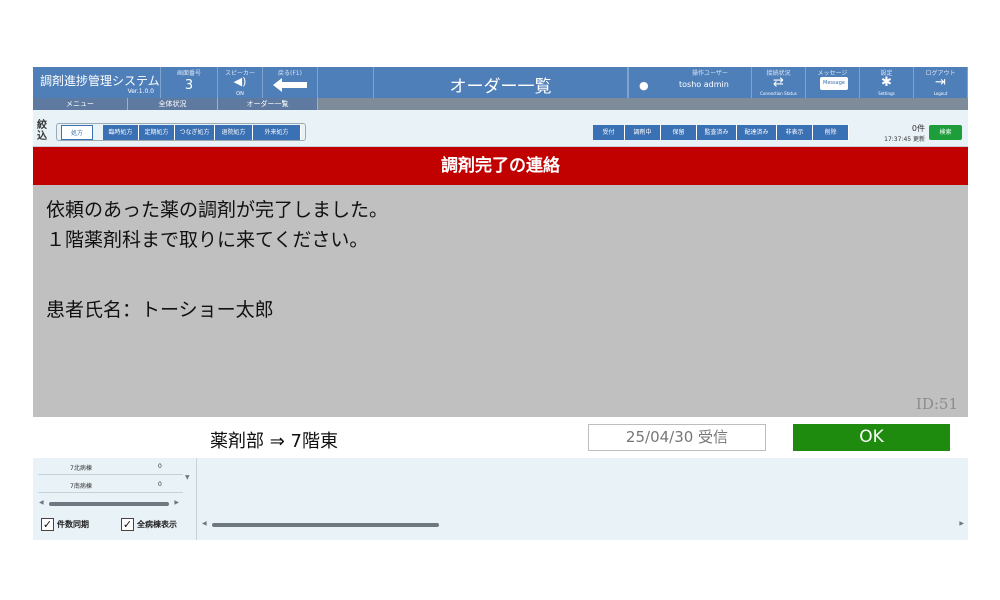 This screenshot has width=1000, height=600. Describe the element at coordinates (73, 524) in the screenshot. I see `sync-count-label: 件数同期` at that location.